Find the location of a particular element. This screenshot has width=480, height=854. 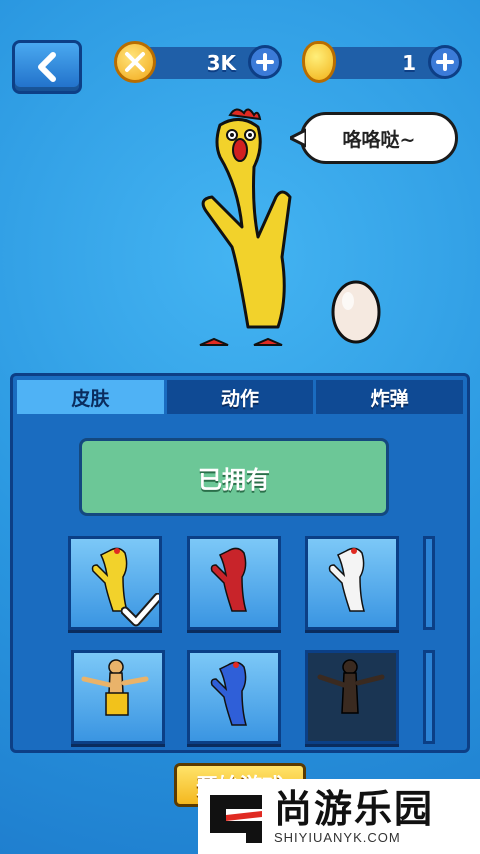

skin-white-chicken is located at coordinates (352, 583).